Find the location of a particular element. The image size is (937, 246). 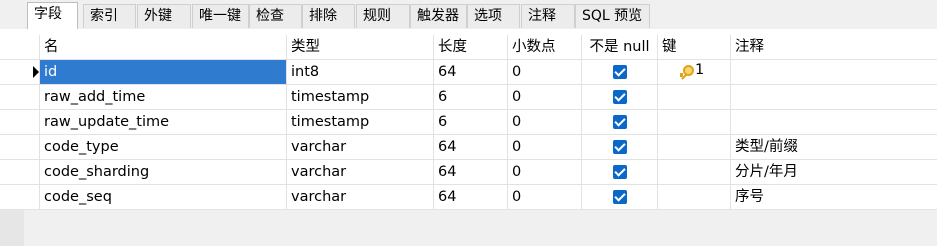

tab-fields: 字段 is located at coordinates (52, 15).